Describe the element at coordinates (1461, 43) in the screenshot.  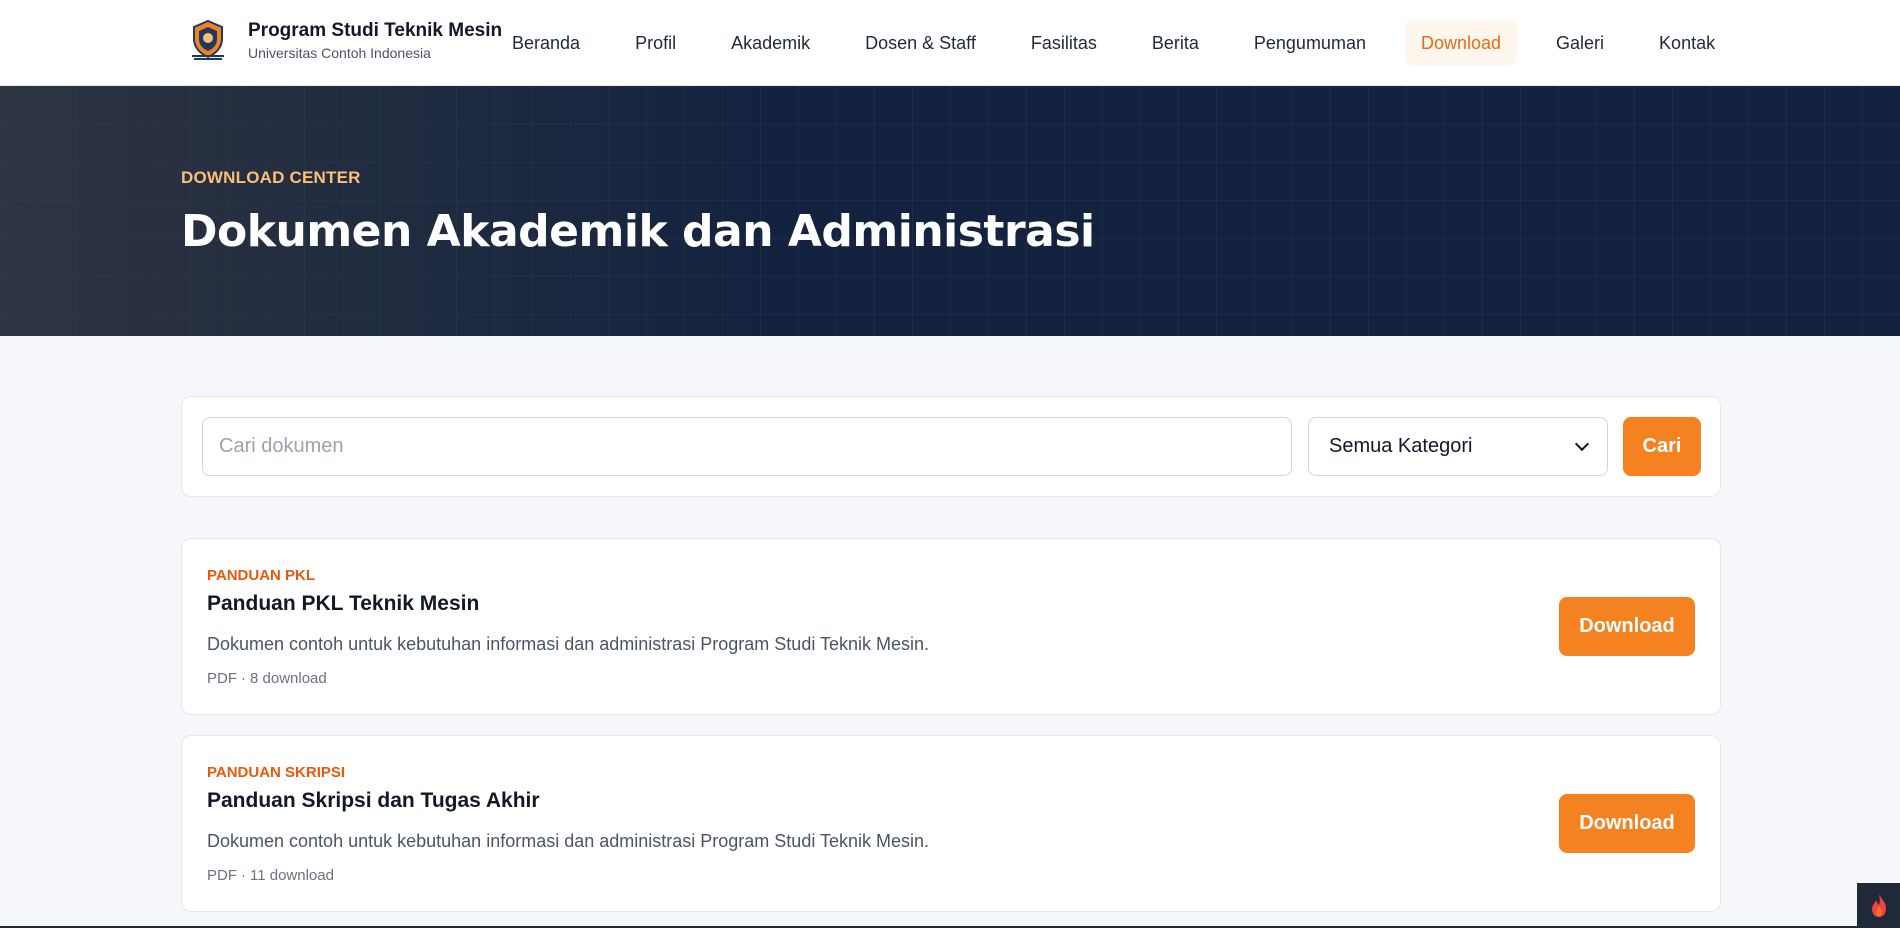
I see `nav-item-download: Download` at that location.